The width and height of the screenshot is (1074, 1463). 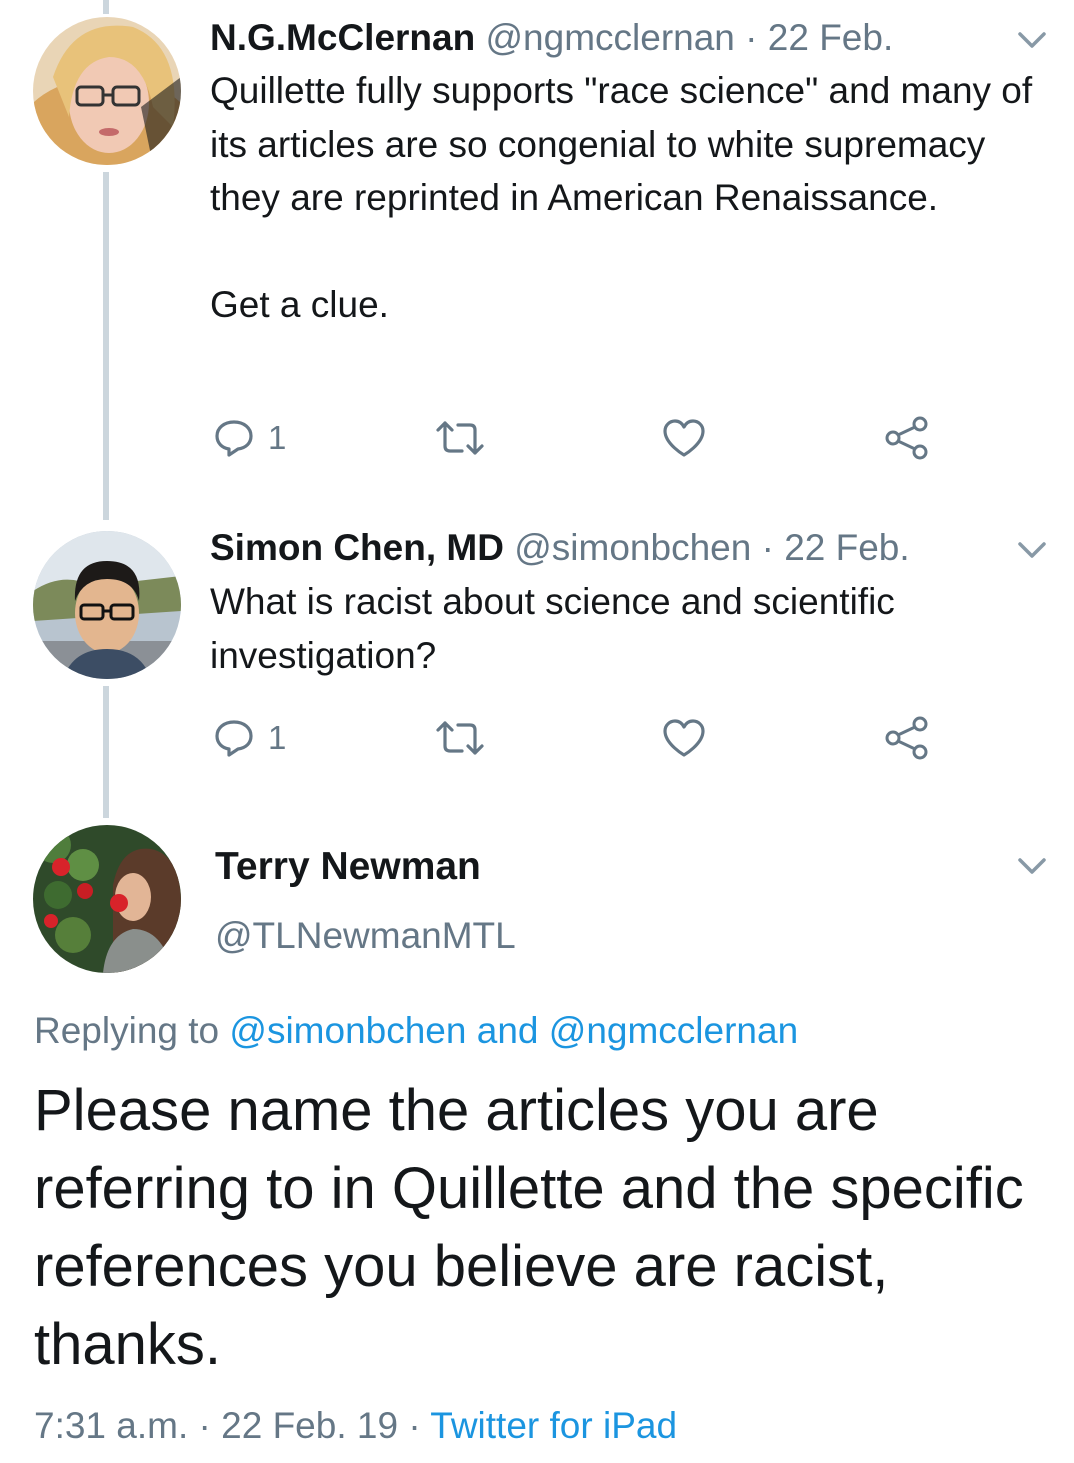 I want to click on replying-and: and, so click(x=508, y=1030).